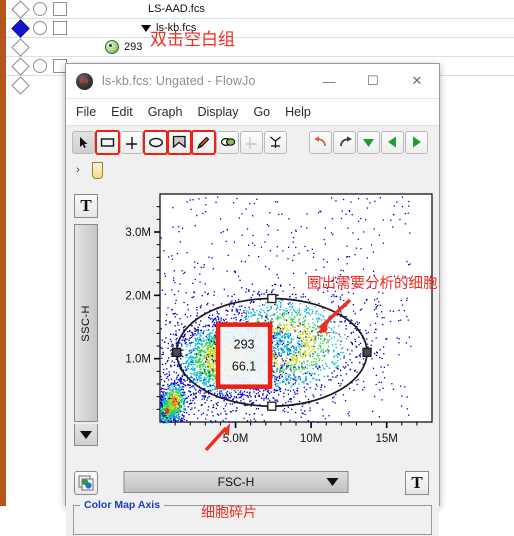 Image resolution: width=514 pixels, height=536 pixels. Describe the element at coordinates (392, 142) in the screenshot. I see `back-button` at that location.